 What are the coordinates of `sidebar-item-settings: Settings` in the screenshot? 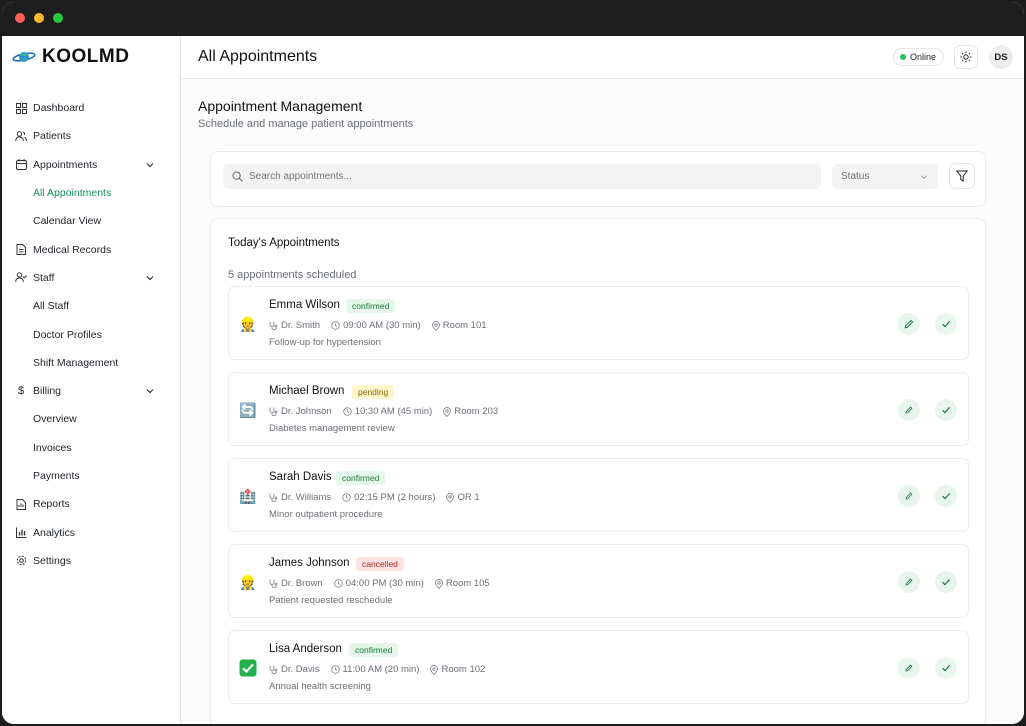 It's located at (91, 561).